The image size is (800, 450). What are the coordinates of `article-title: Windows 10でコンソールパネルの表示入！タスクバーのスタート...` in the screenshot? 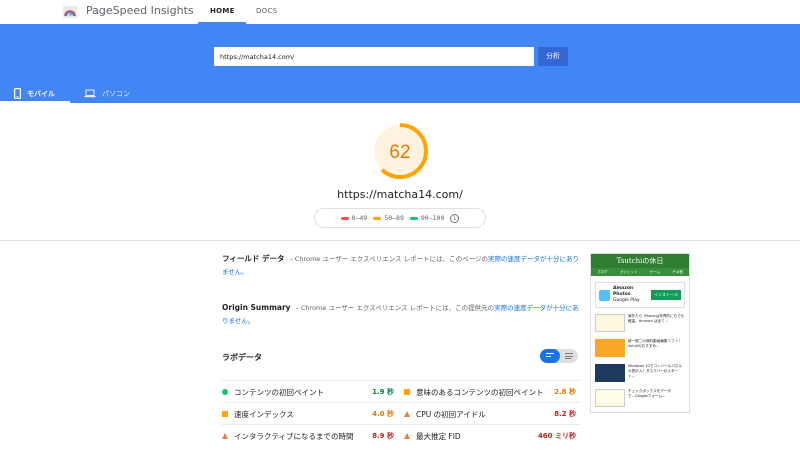 It's located at (655, 371).